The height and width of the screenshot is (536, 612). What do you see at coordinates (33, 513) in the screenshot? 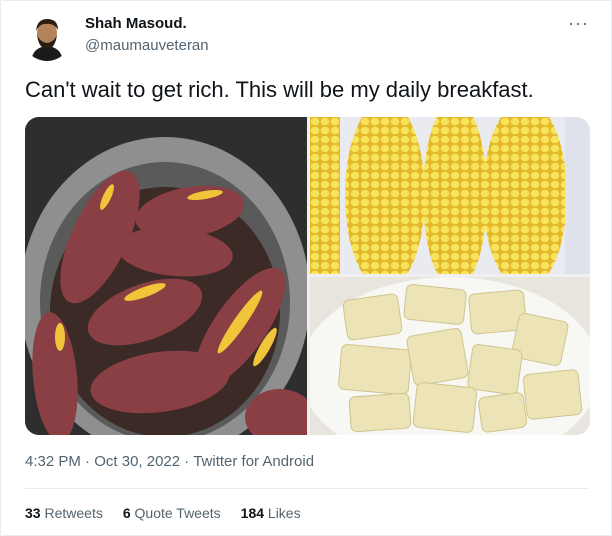
I see `retweets-count: 33` at bounding box center [33, 513].